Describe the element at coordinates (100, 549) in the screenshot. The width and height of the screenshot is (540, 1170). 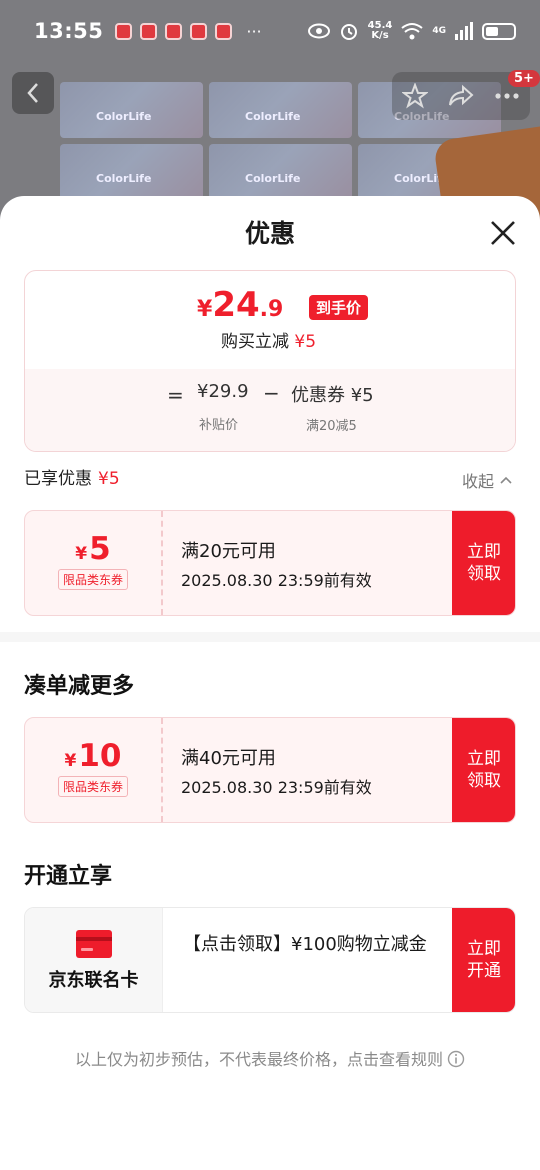
I see `coupon-amount-value: 5` at that location.